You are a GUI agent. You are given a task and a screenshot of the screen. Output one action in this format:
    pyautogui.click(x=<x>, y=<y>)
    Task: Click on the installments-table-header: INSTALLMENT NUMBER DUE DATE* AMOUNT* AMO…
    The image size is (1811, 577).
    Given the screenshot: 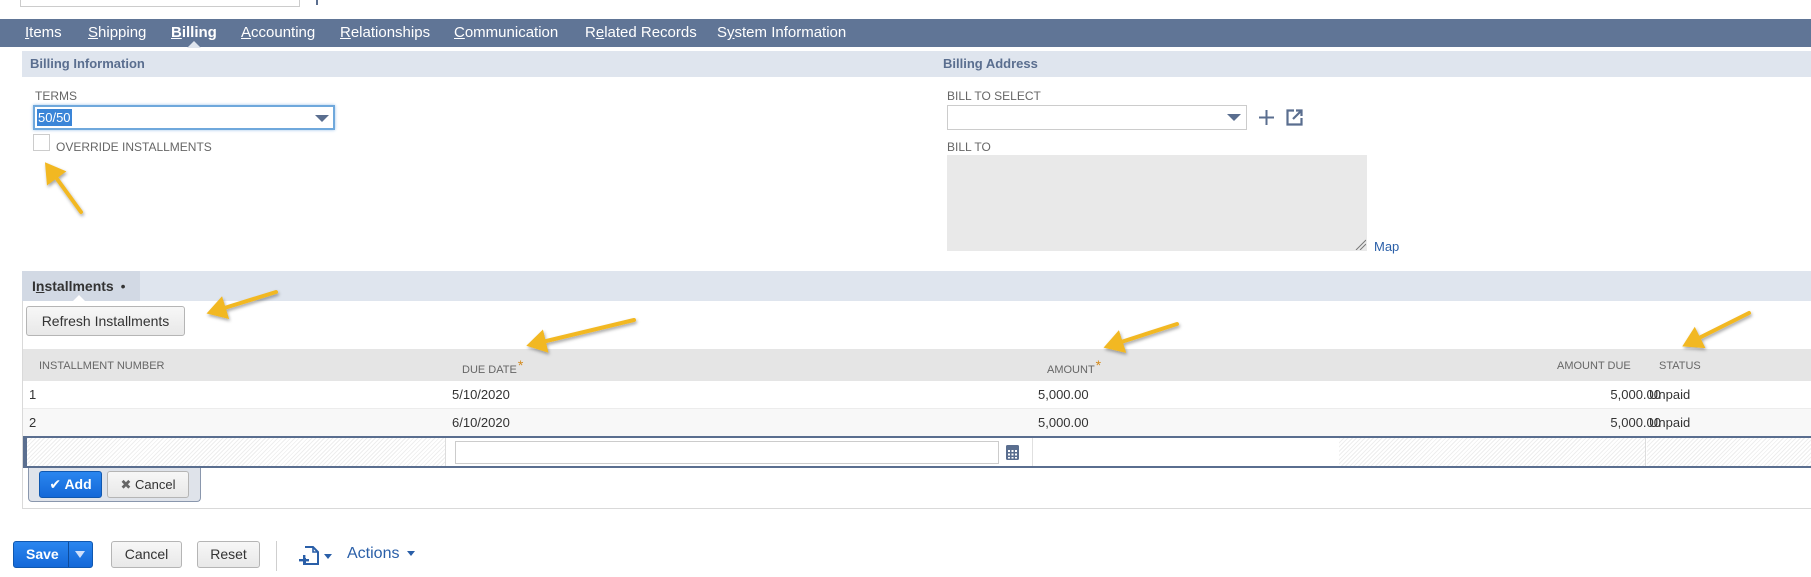 What is the action you would take?
    pyautogui.click(x=917, y=365)
    